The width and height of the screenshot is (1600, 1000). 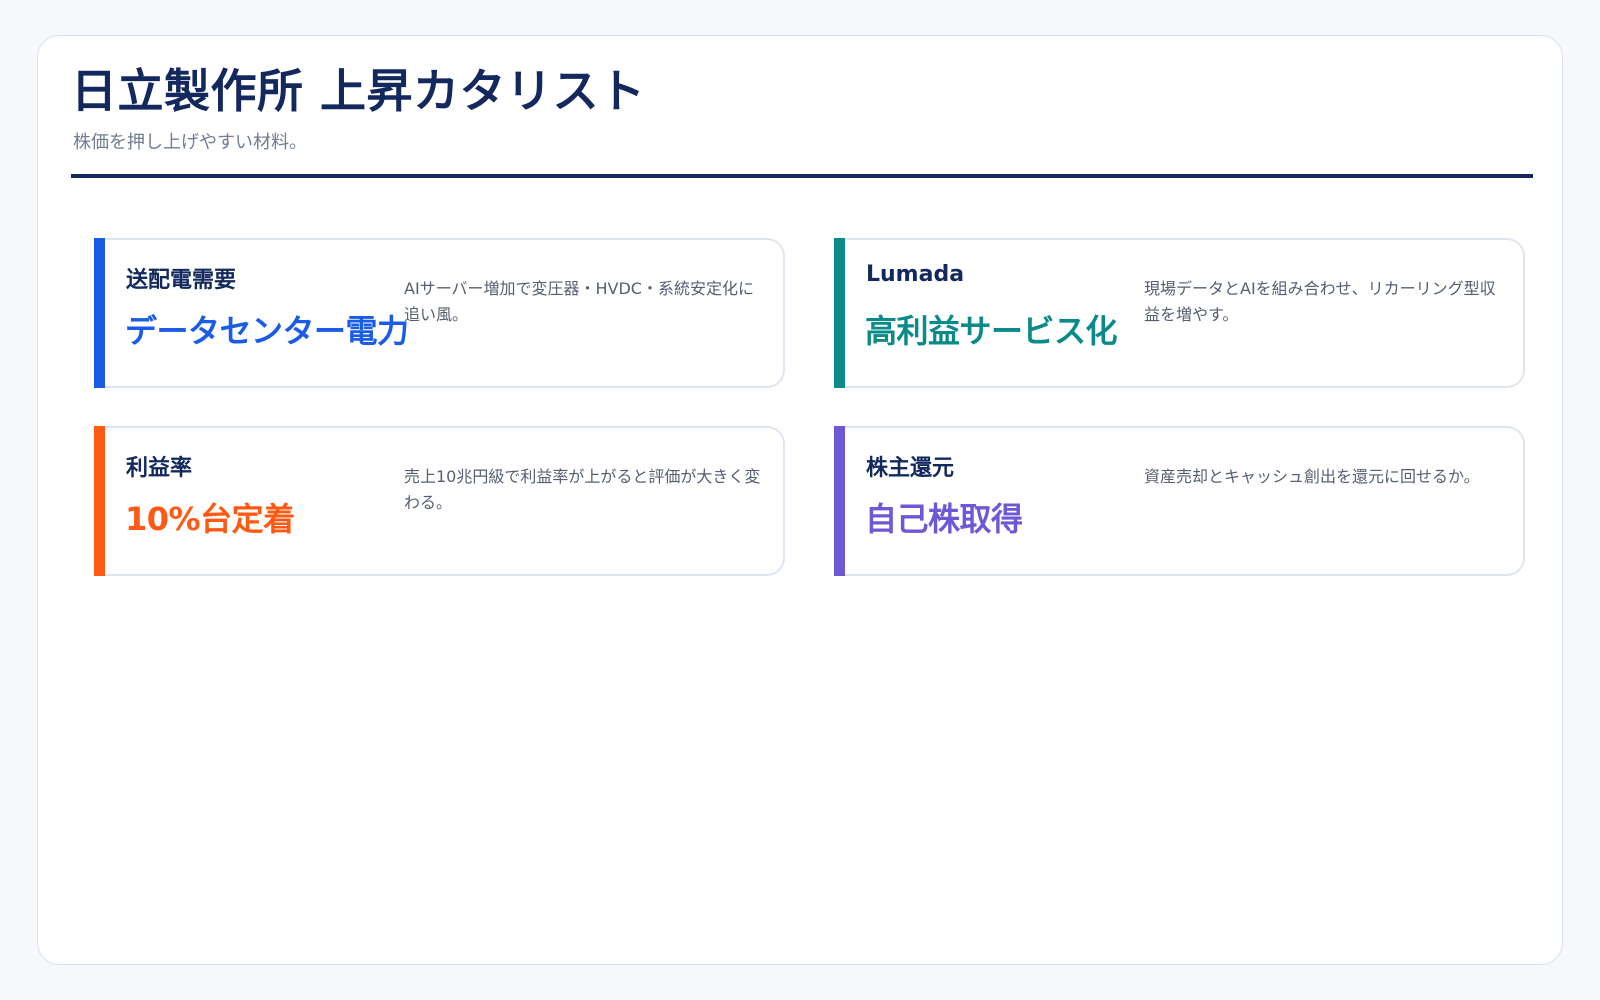 I want to click on catalyst-card-margin: 利益率 10%台定着 売上10兆円級で利益率が上がると評価が大きく変わる。, so click(x=439, y=501).